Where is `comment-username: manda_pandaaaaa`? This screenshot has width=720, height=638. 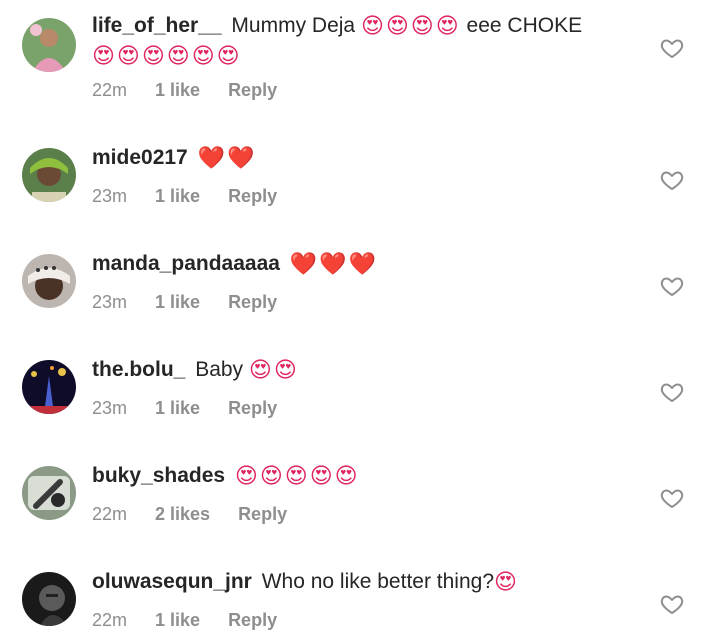
comment-username: manda_pandaaaaa is located at coordinates (186, 263).